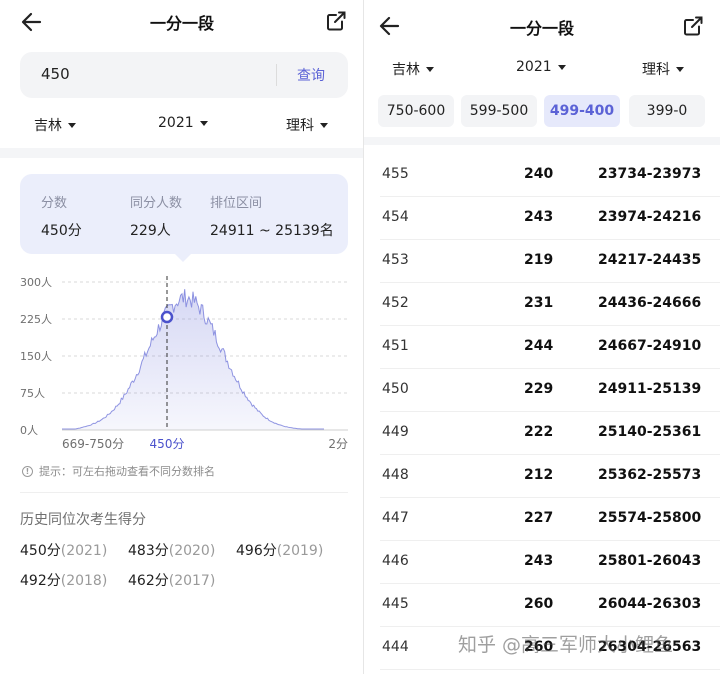 The image size is (720, 674). Describe the element at coordinates (539, 432) in the screenshot. I see `row-count: 222` at that location.